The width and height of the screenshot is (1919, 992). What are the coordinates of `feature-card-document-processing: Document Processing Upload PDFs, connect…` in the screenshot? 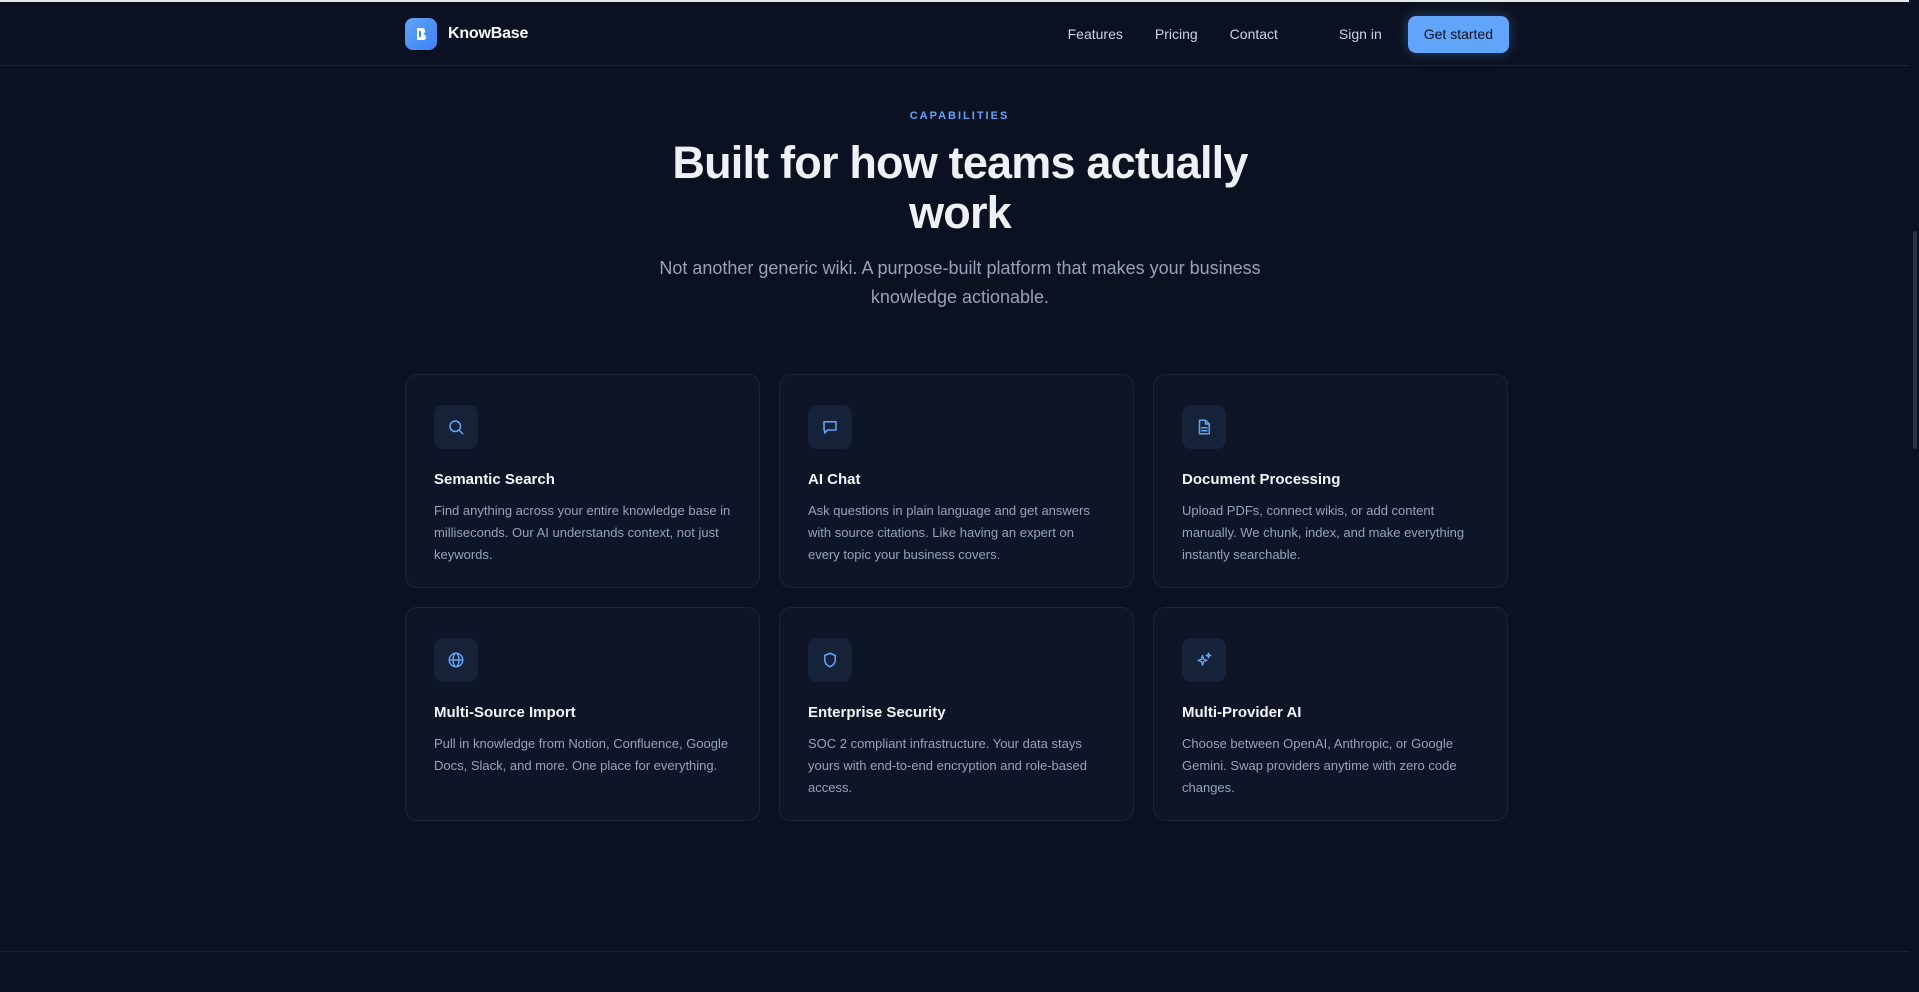 It's located at (1330, 481).